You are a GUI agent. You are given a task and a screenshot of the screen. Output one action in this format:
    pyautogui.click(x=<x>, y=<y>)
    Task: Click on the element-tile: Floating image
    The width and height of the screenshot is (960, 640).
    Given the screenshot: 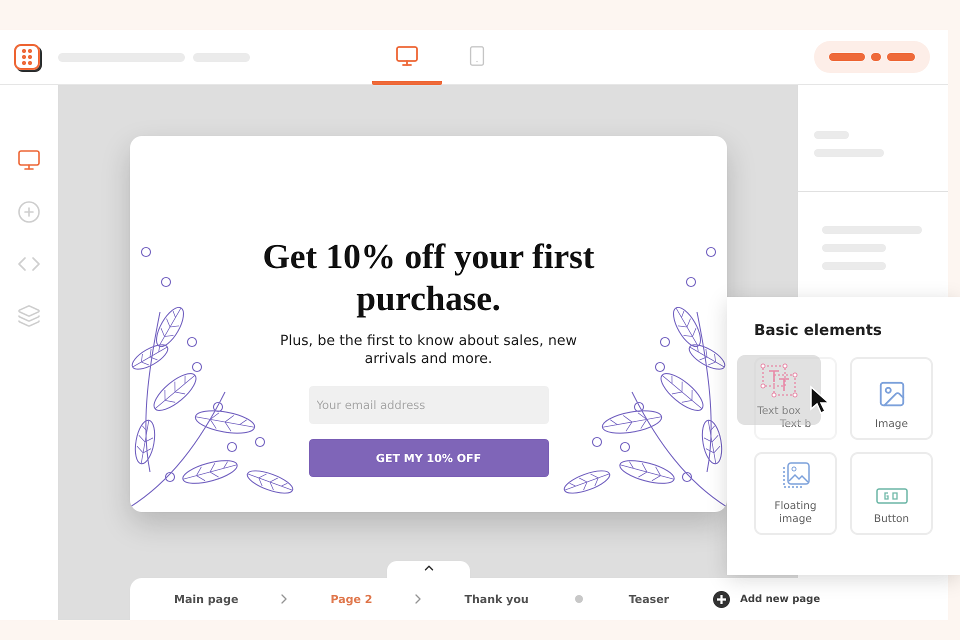 What is the action you would take?
    pyautogui.click(x=795, y=493)
    